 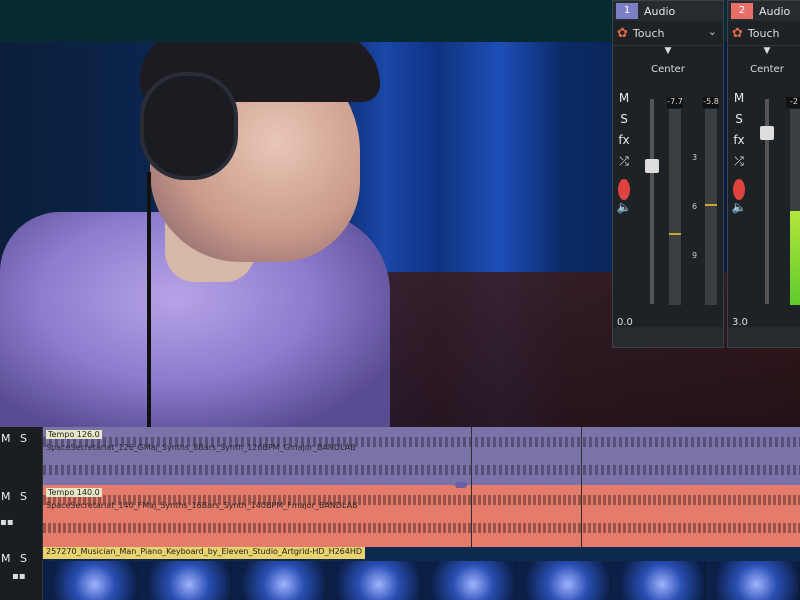 I want to click on meter-scale-label: 3, so click(x=695, y=157).